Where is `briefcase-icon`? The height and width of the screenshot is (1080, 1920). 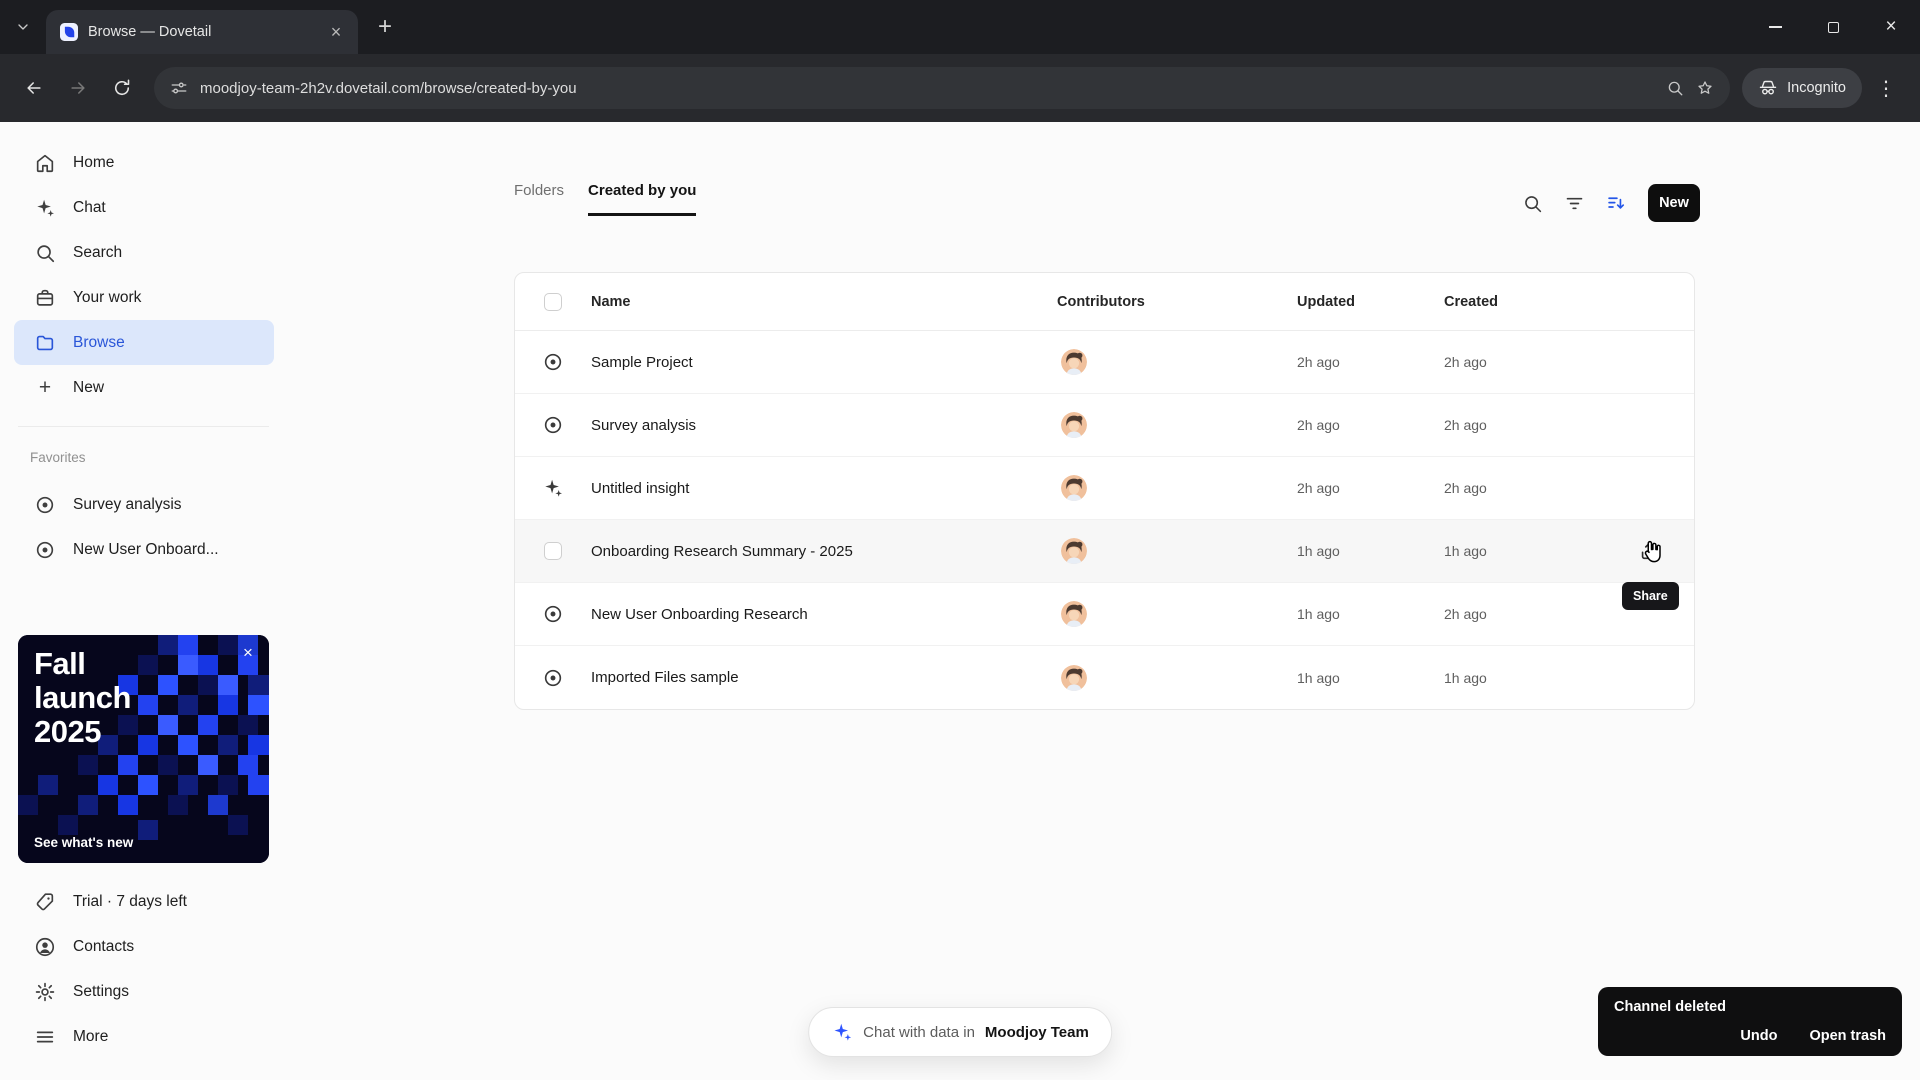
briefcase-icon is located at coordinates (45, 298).